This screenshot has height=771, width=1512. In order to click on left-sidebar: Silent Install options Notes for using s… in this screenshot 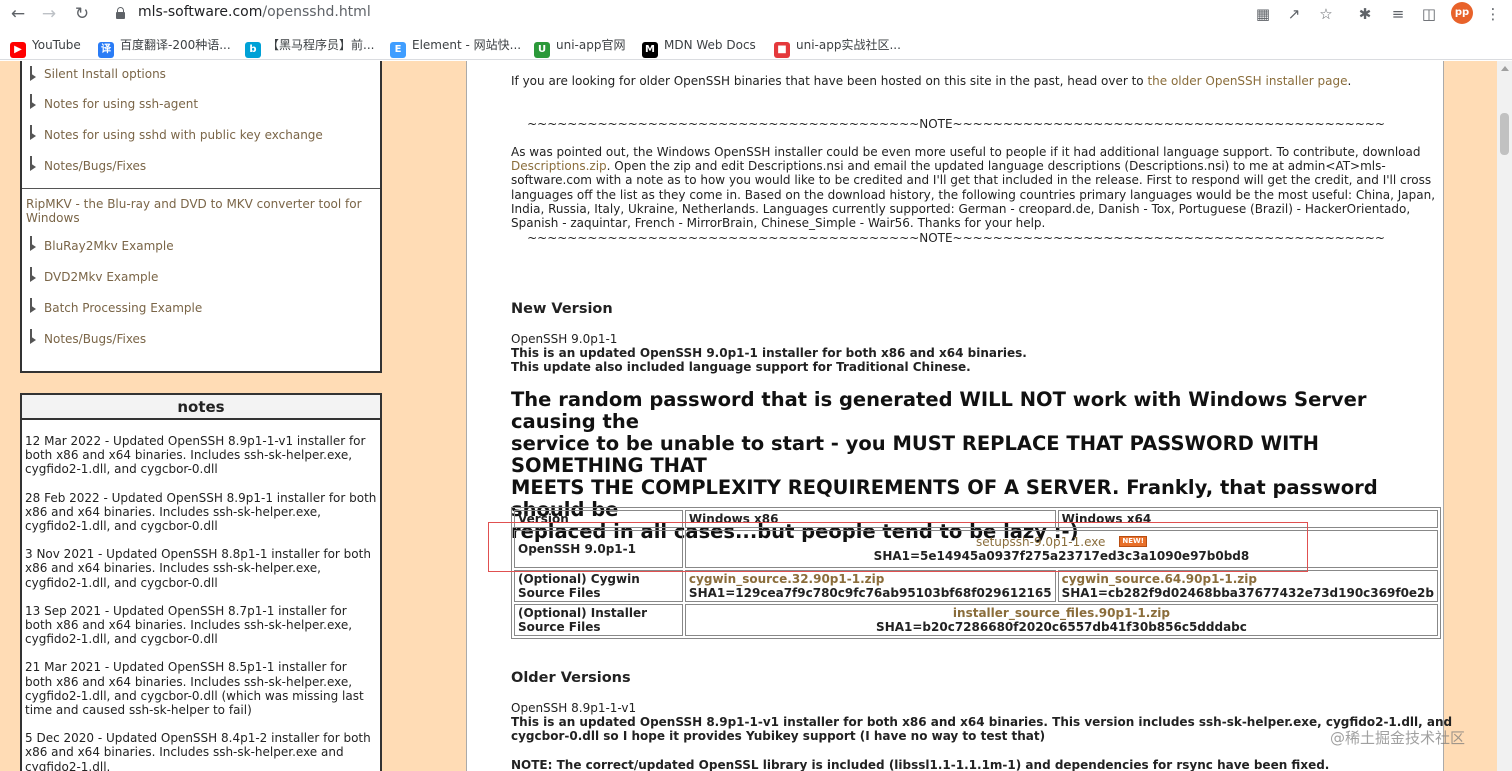, I will do `click(201, 217)`.